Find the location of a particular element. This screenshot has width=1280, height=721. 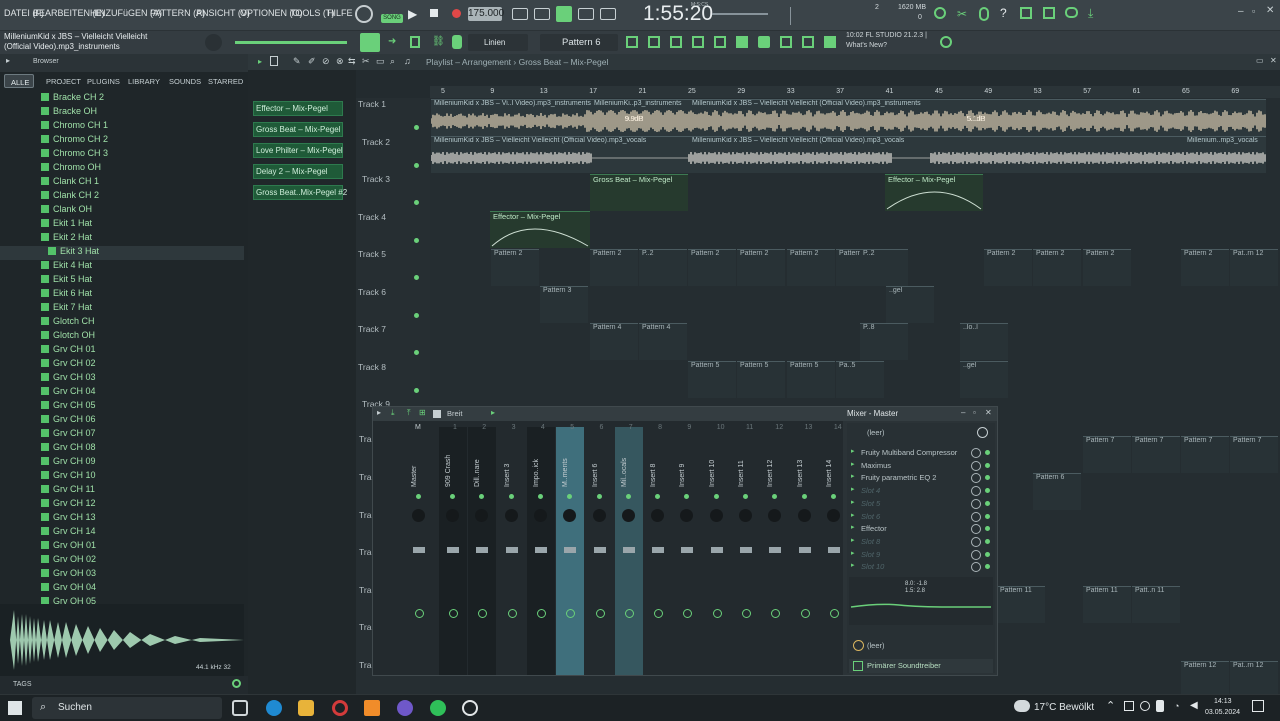

mixer-insert-channel: Insert 6 is located at coordinates (600, 551).